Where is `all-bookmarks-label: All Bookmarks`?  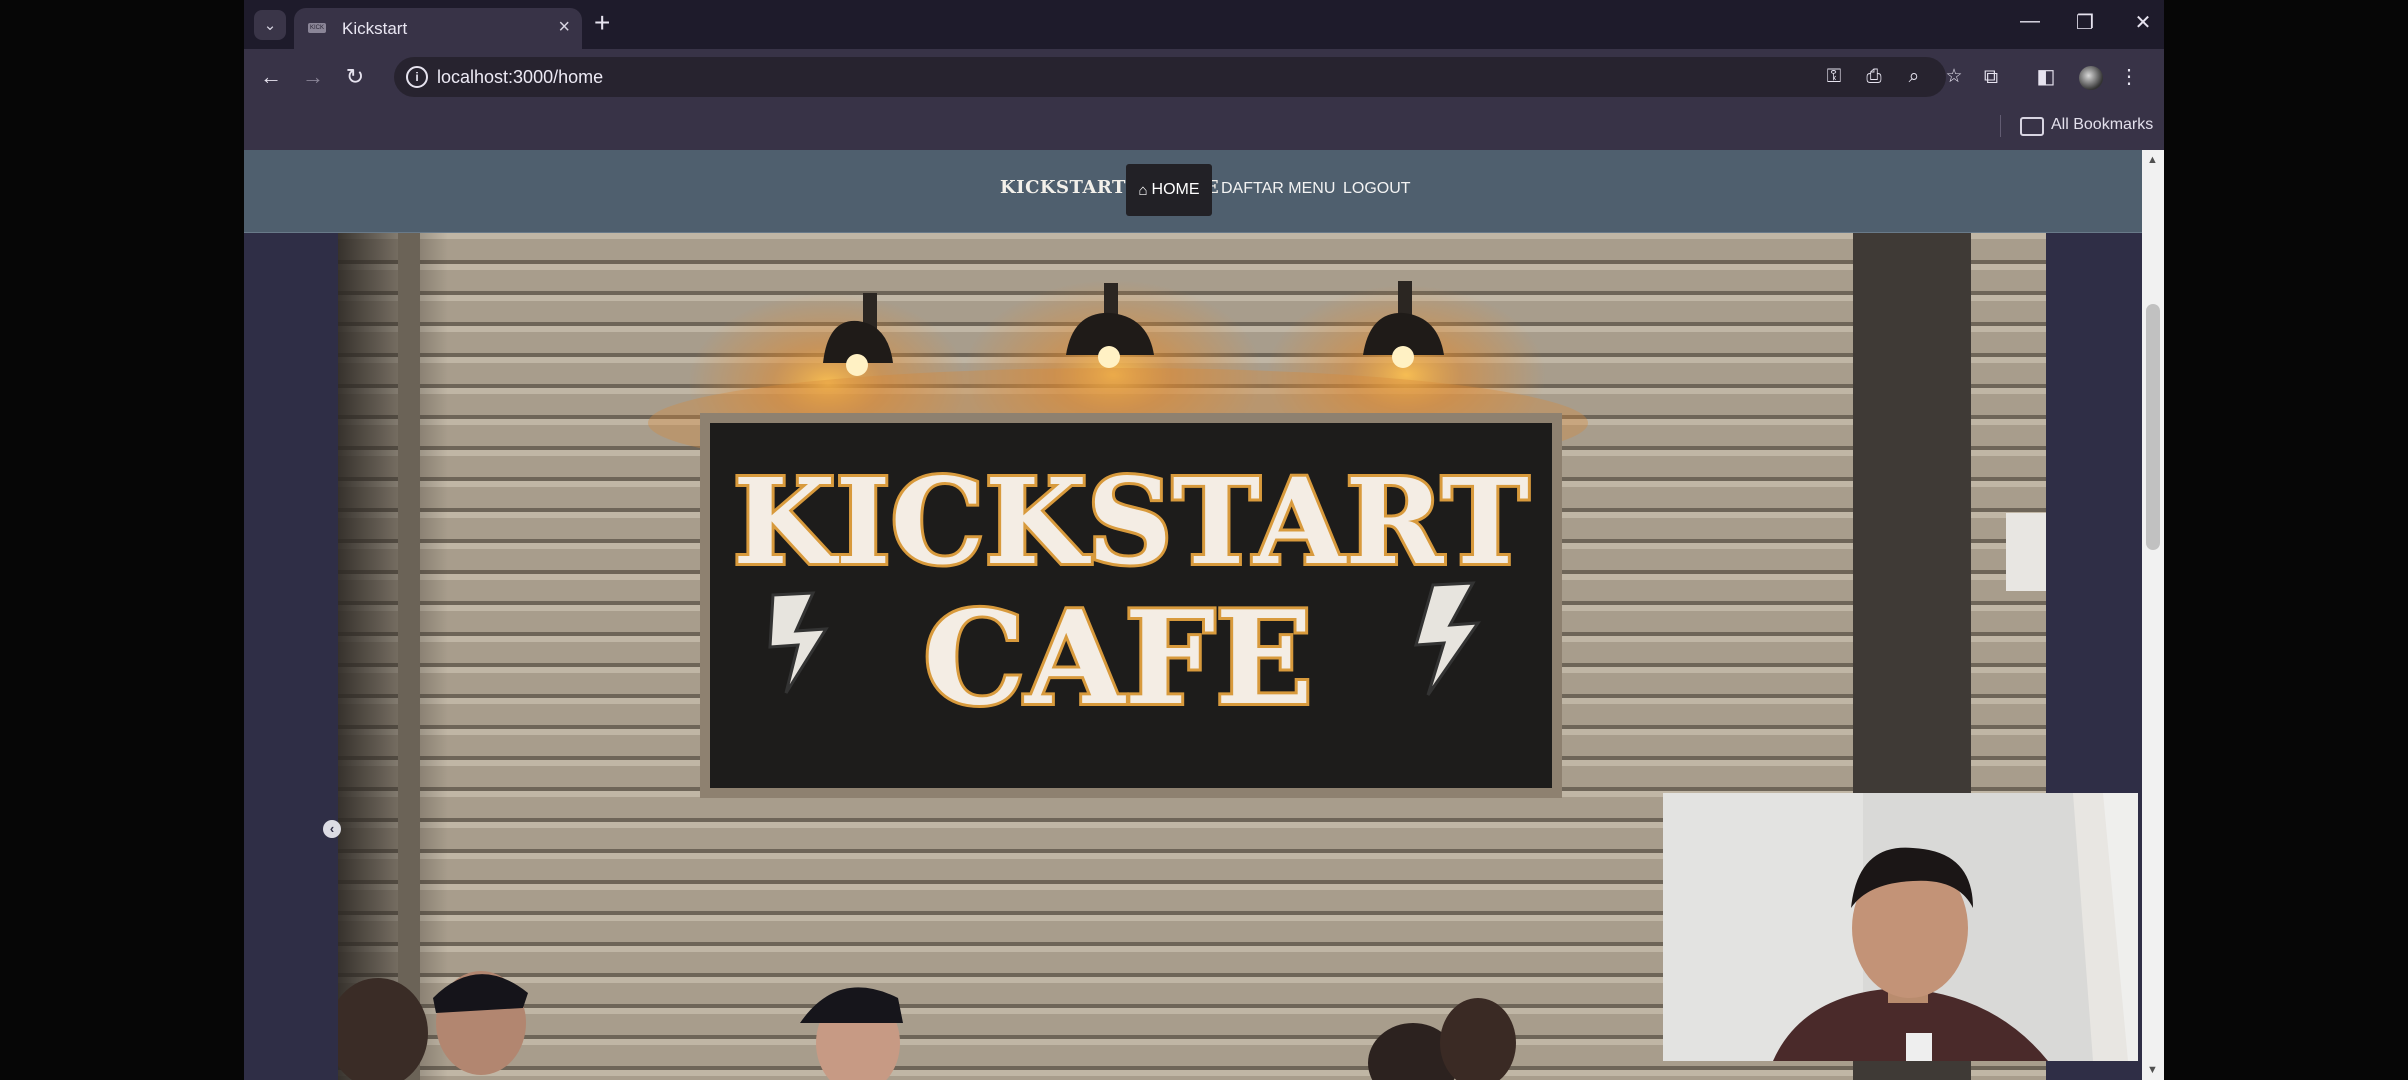 all-bookmarks-label: All Bookmarks is located at coordinates (2102, 125).